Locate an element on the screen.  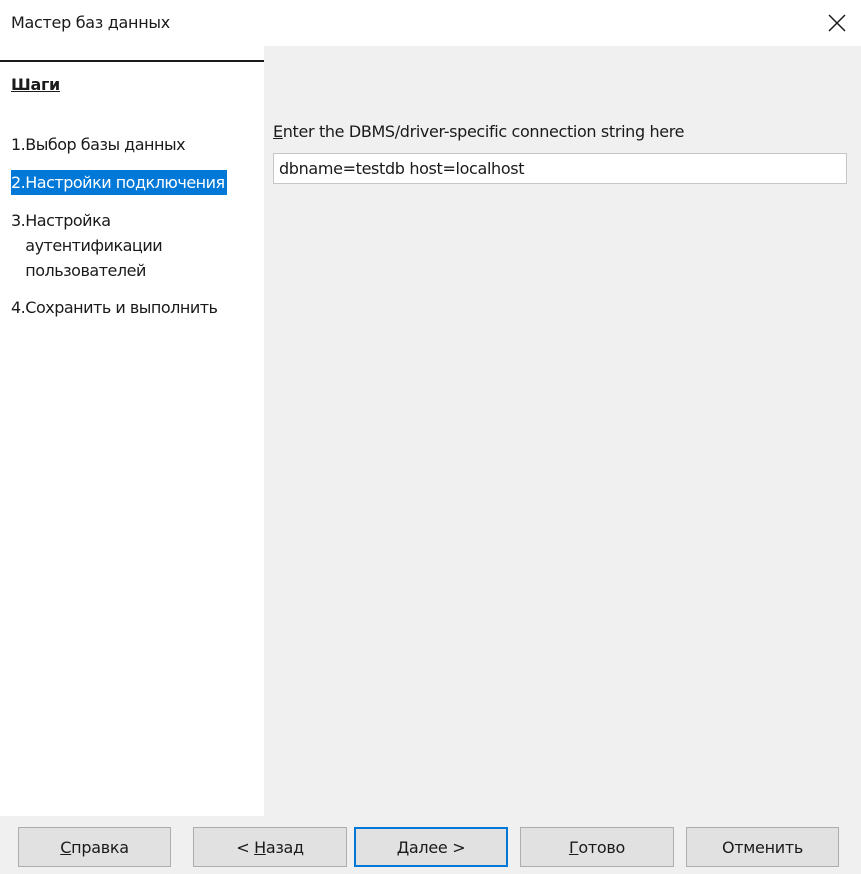
steps-heading: Шаги is located at coordinates (35, 84).